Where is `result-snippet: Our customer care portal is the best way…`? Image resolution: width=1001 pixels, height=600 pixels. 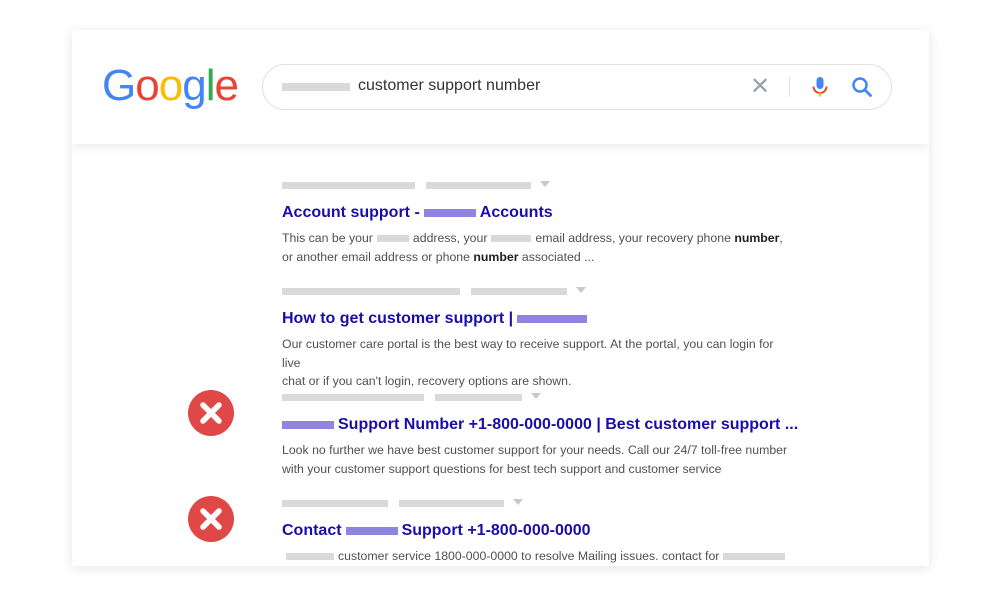 result-snippet: Our customer care portal is the best way… is located at coordinates (537, 363).